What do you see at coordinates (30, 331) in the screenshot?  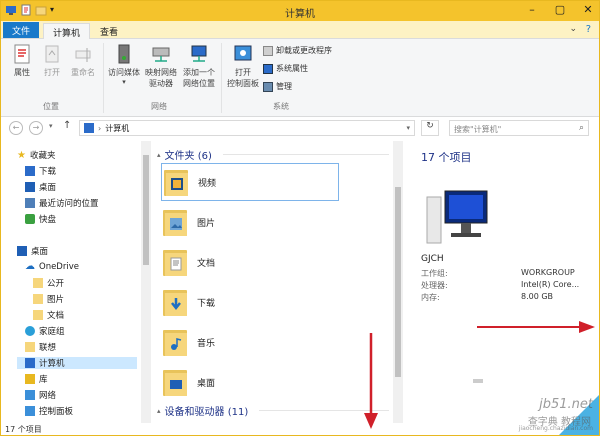 I see `homegroup-icon` at bounding box center [30, 331].